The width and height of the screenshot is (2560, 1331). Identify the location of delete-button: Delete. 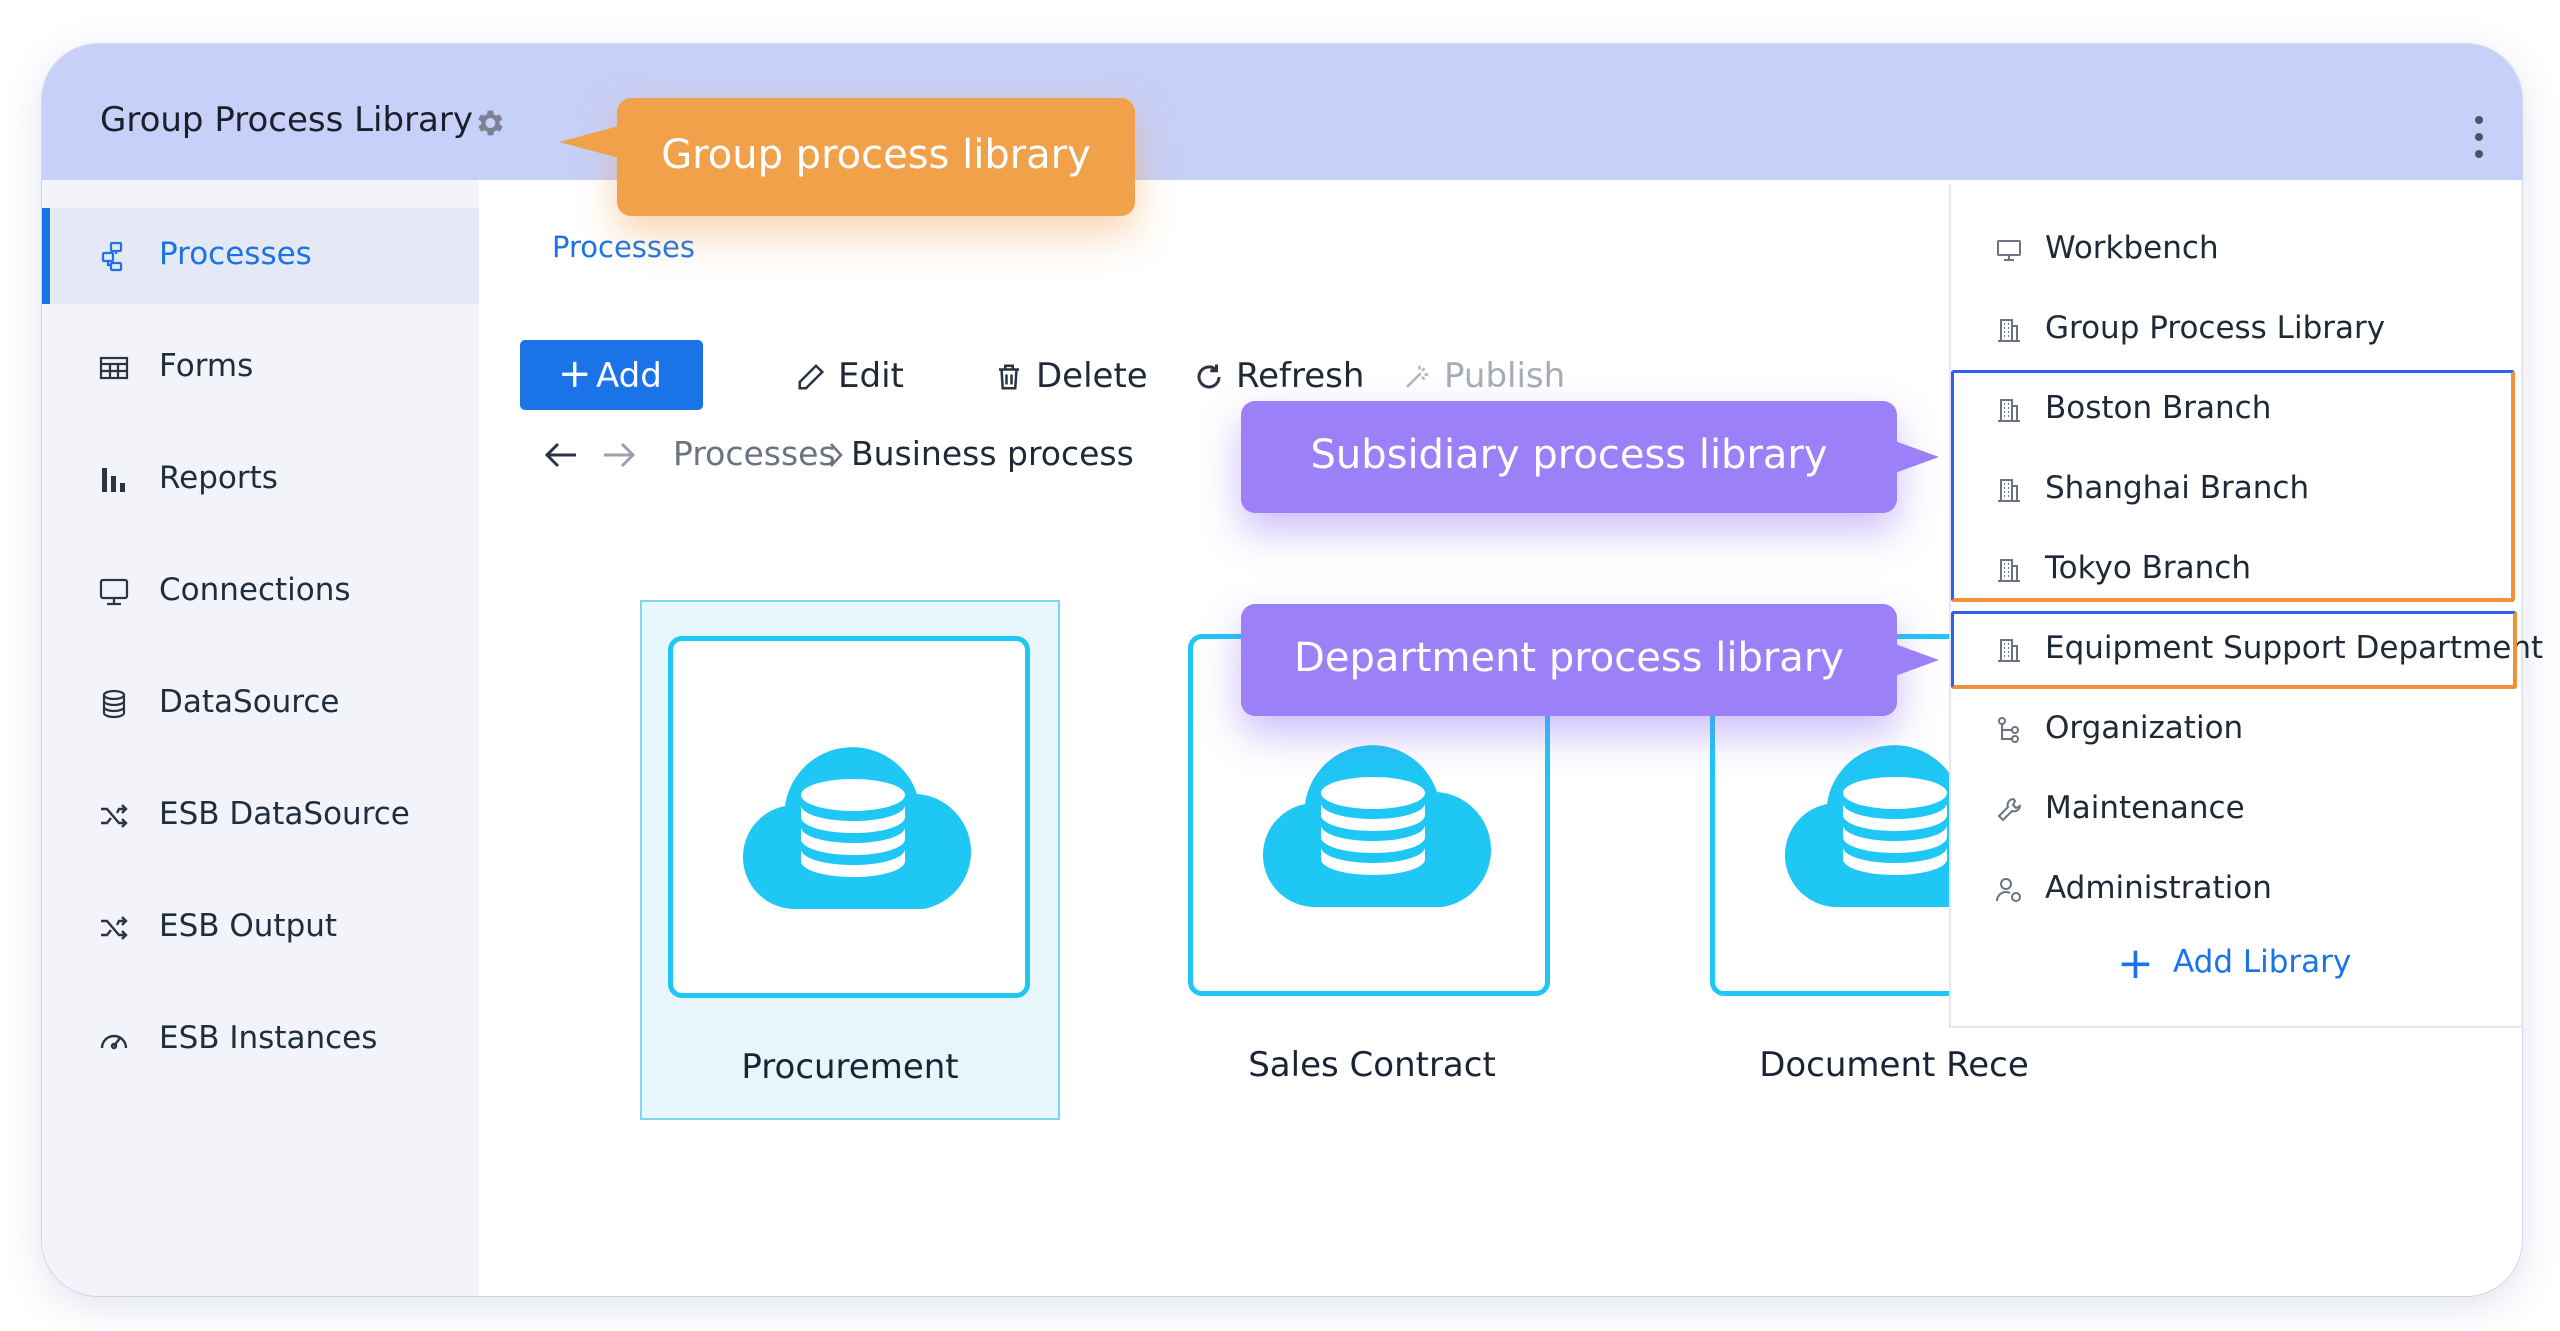
(1074, 378).